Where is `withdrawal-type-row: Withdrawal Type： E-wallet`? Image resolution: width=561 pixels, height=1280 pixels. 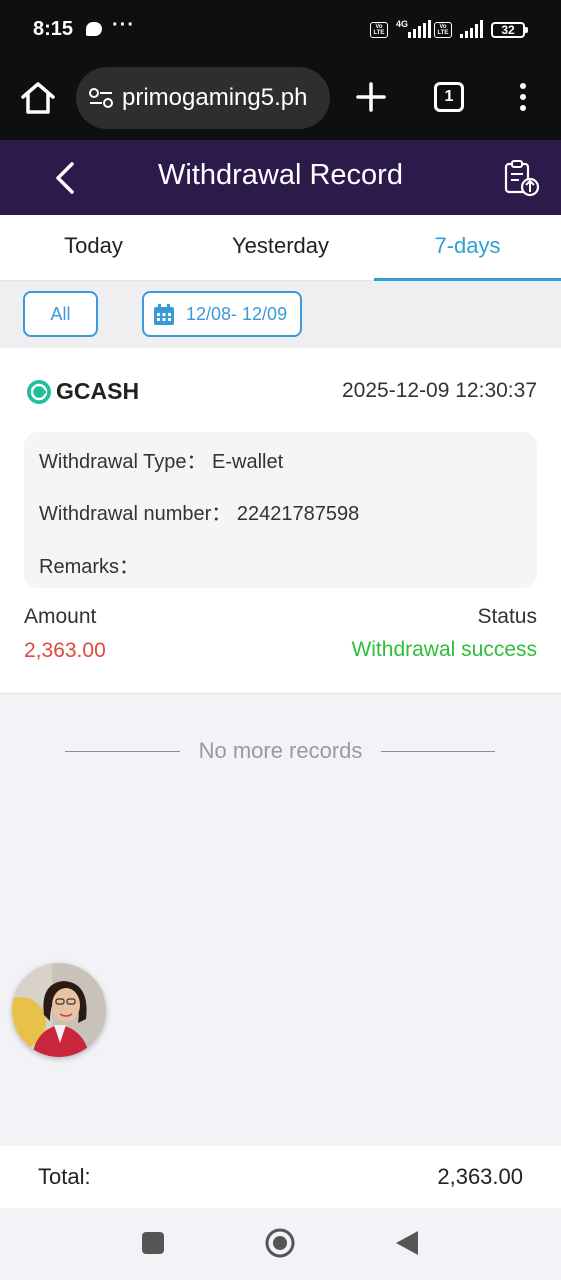 withdrawal-type-row: Withdrawal Type： E-wallet is located at coordinates (161, 459).